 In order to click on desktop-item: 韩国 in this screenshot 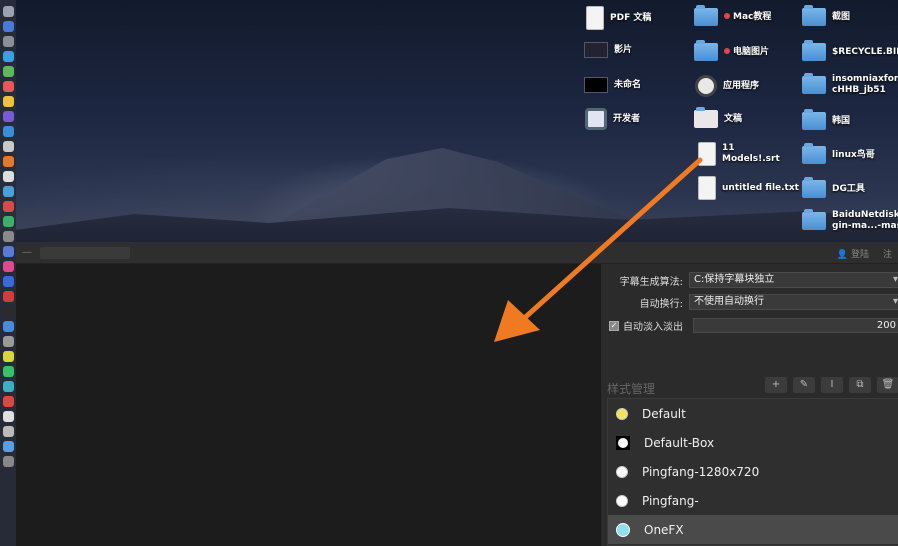, I will do `click(826, 119)`.